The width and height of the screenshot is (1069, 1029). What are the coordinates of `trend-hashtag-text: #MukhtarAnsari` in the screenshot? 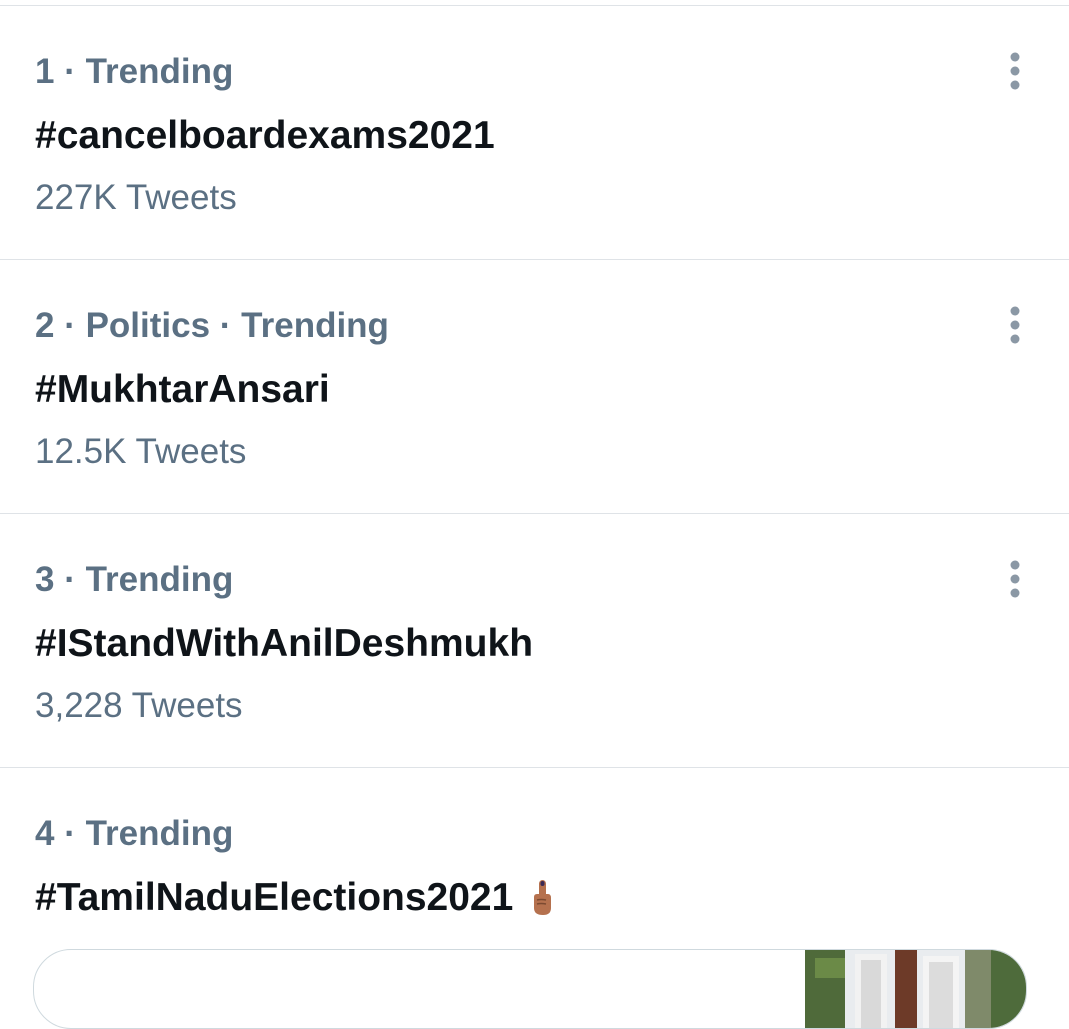 It's located at (182, 389).